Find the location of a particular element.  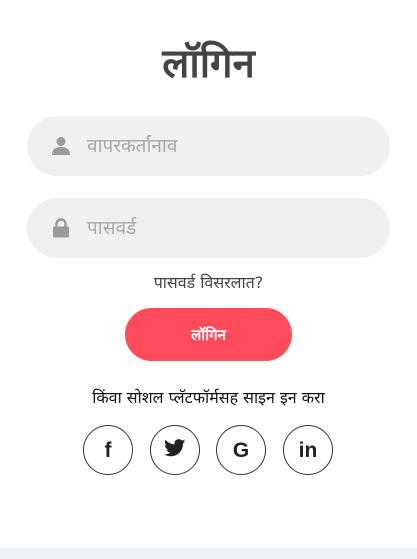

login-title: लॉगिन is located at coordinates (208, 64).